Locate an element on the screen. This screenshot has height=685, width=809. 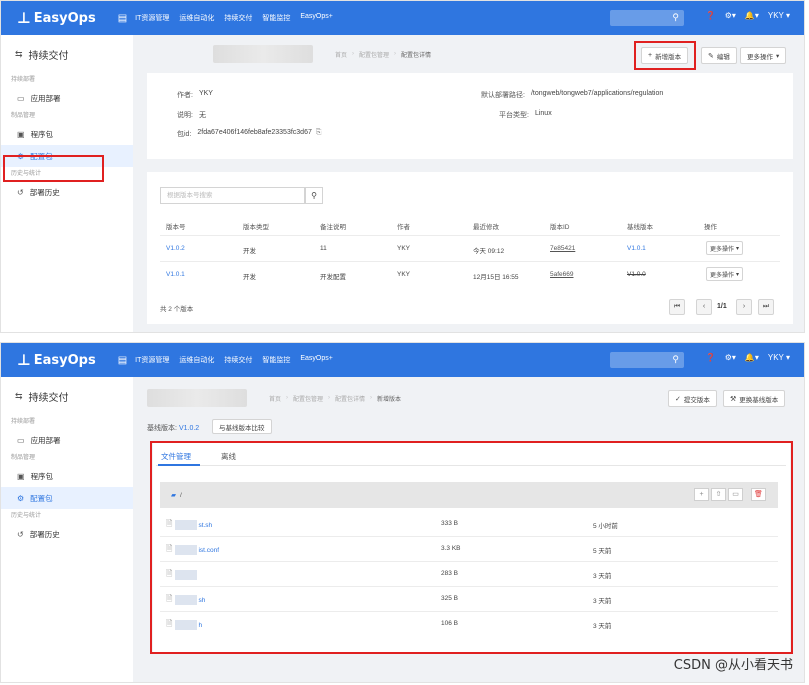
file-name-link: 🗎 is located at coordinates (182, 575).